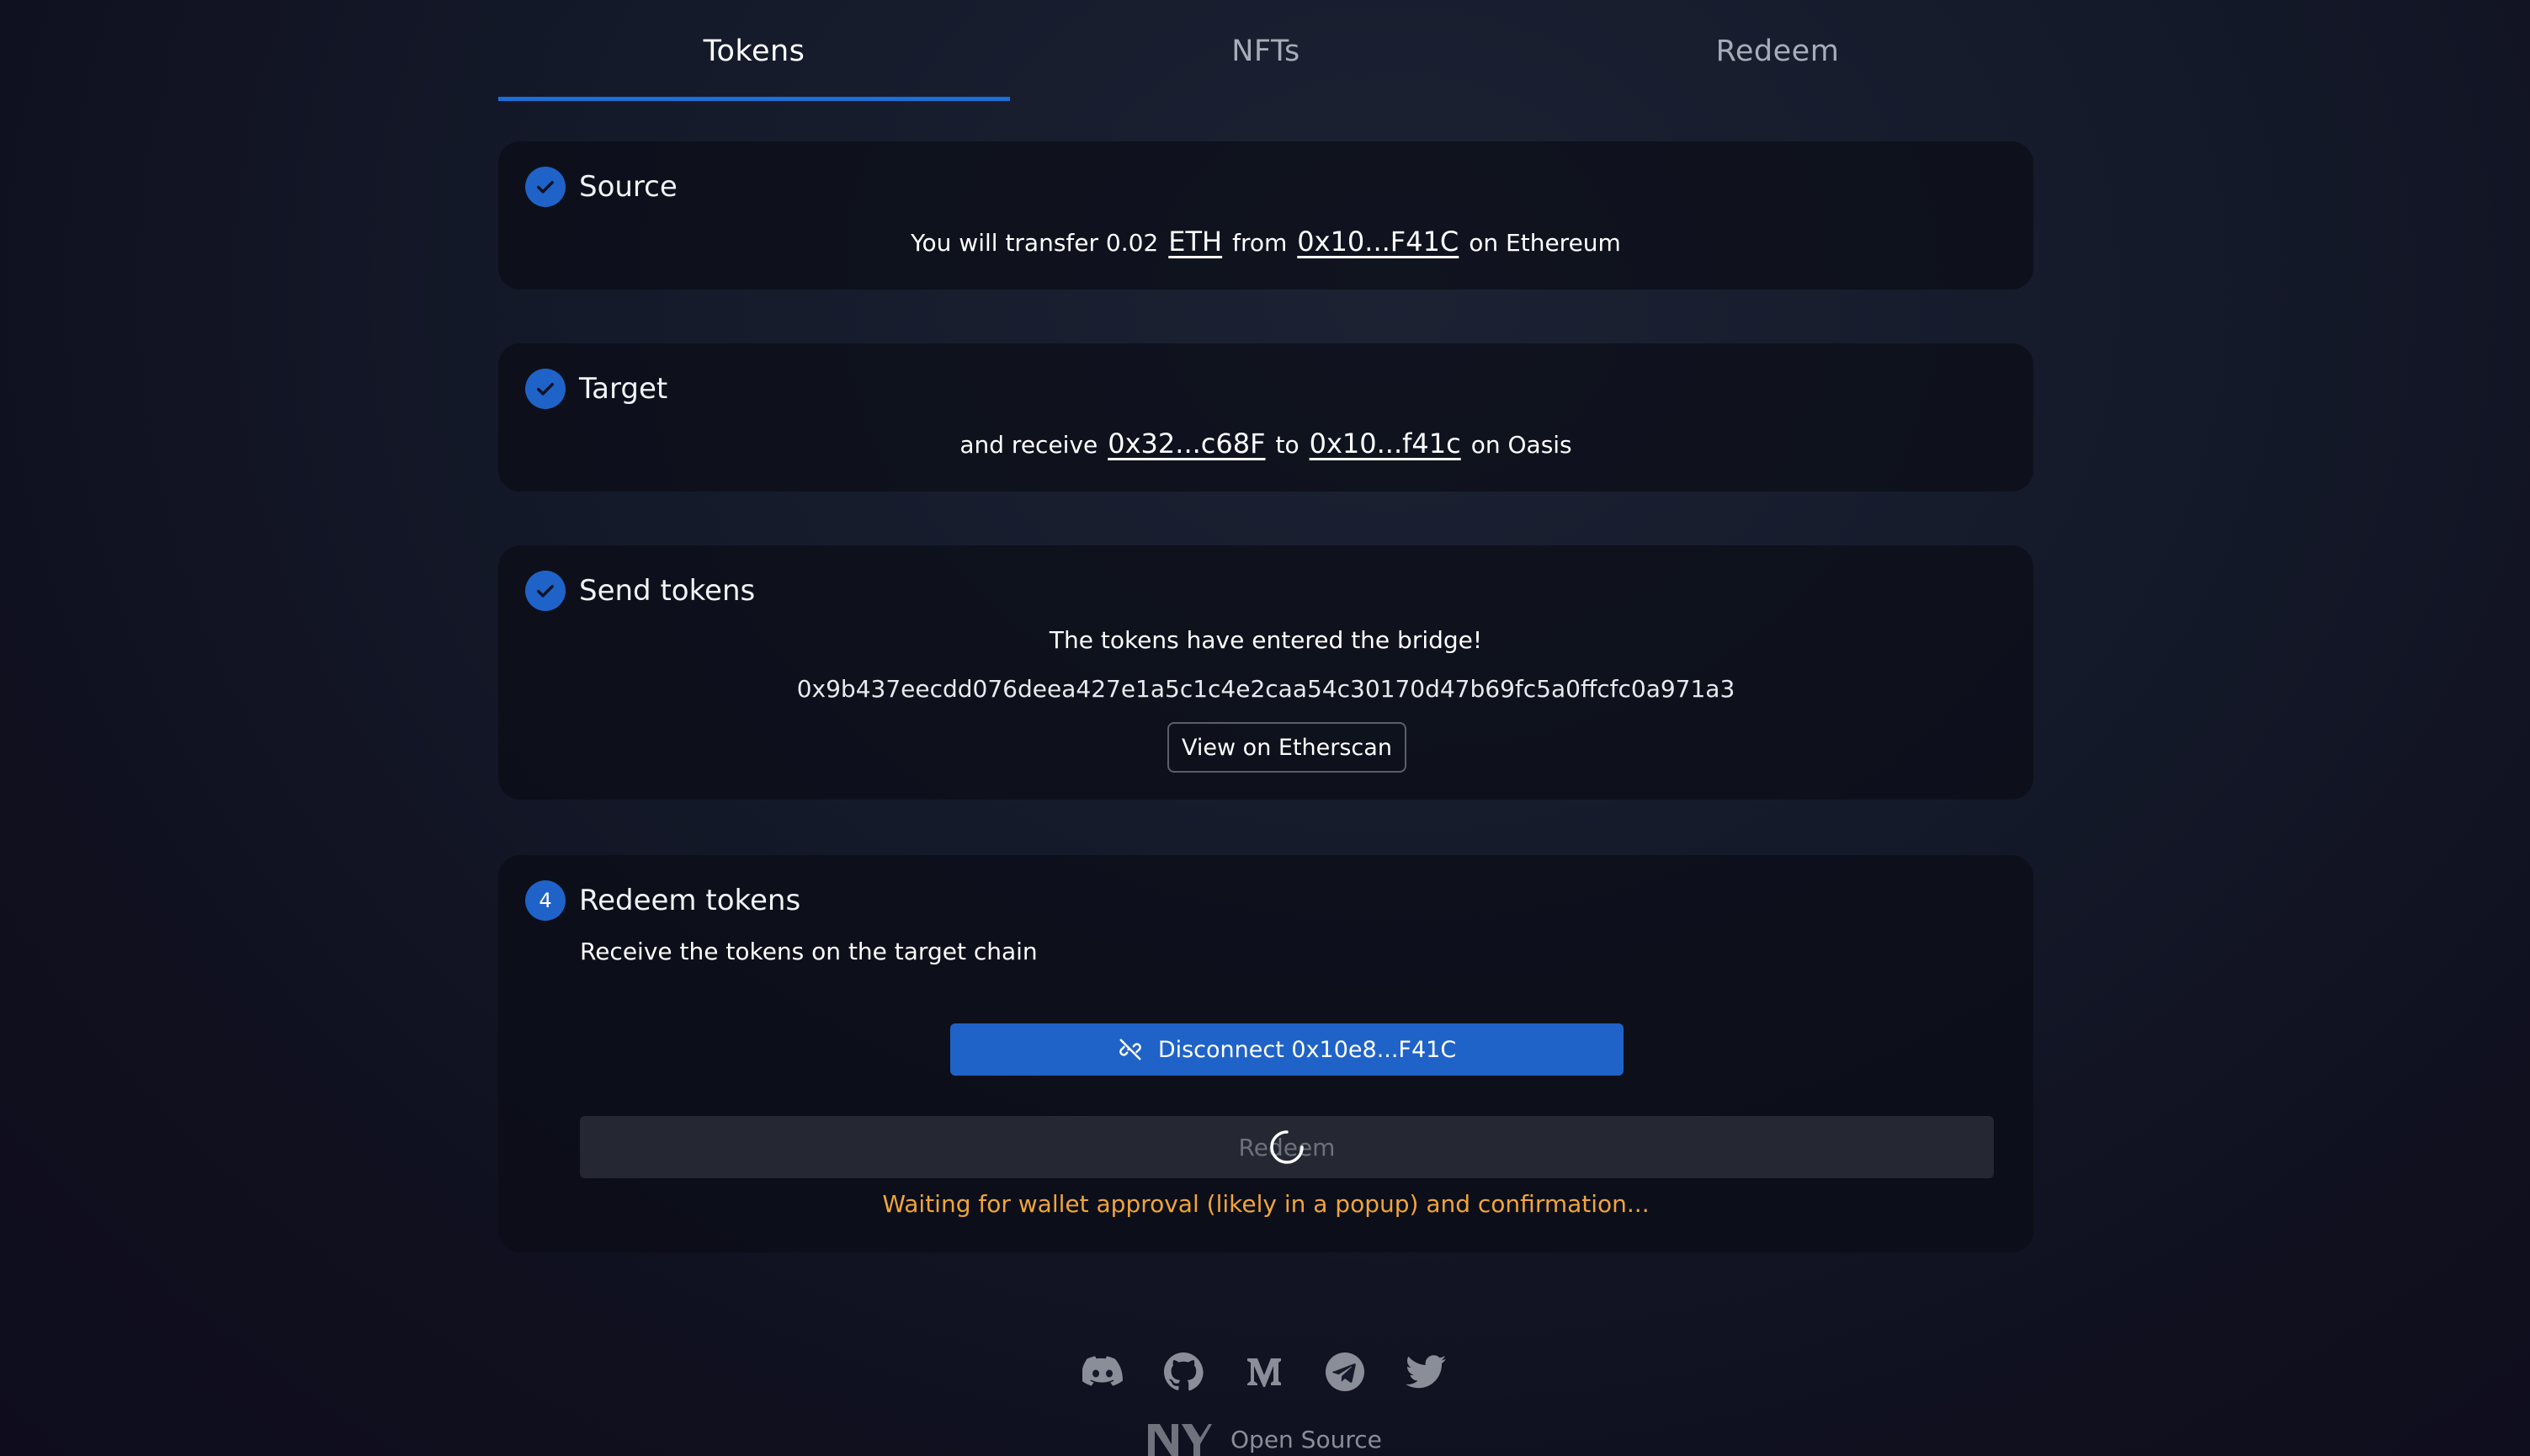 The width and height of the screenshot is (2530, 1456). I want to click on tab-redeem: Redeem, so click(1778, 50).